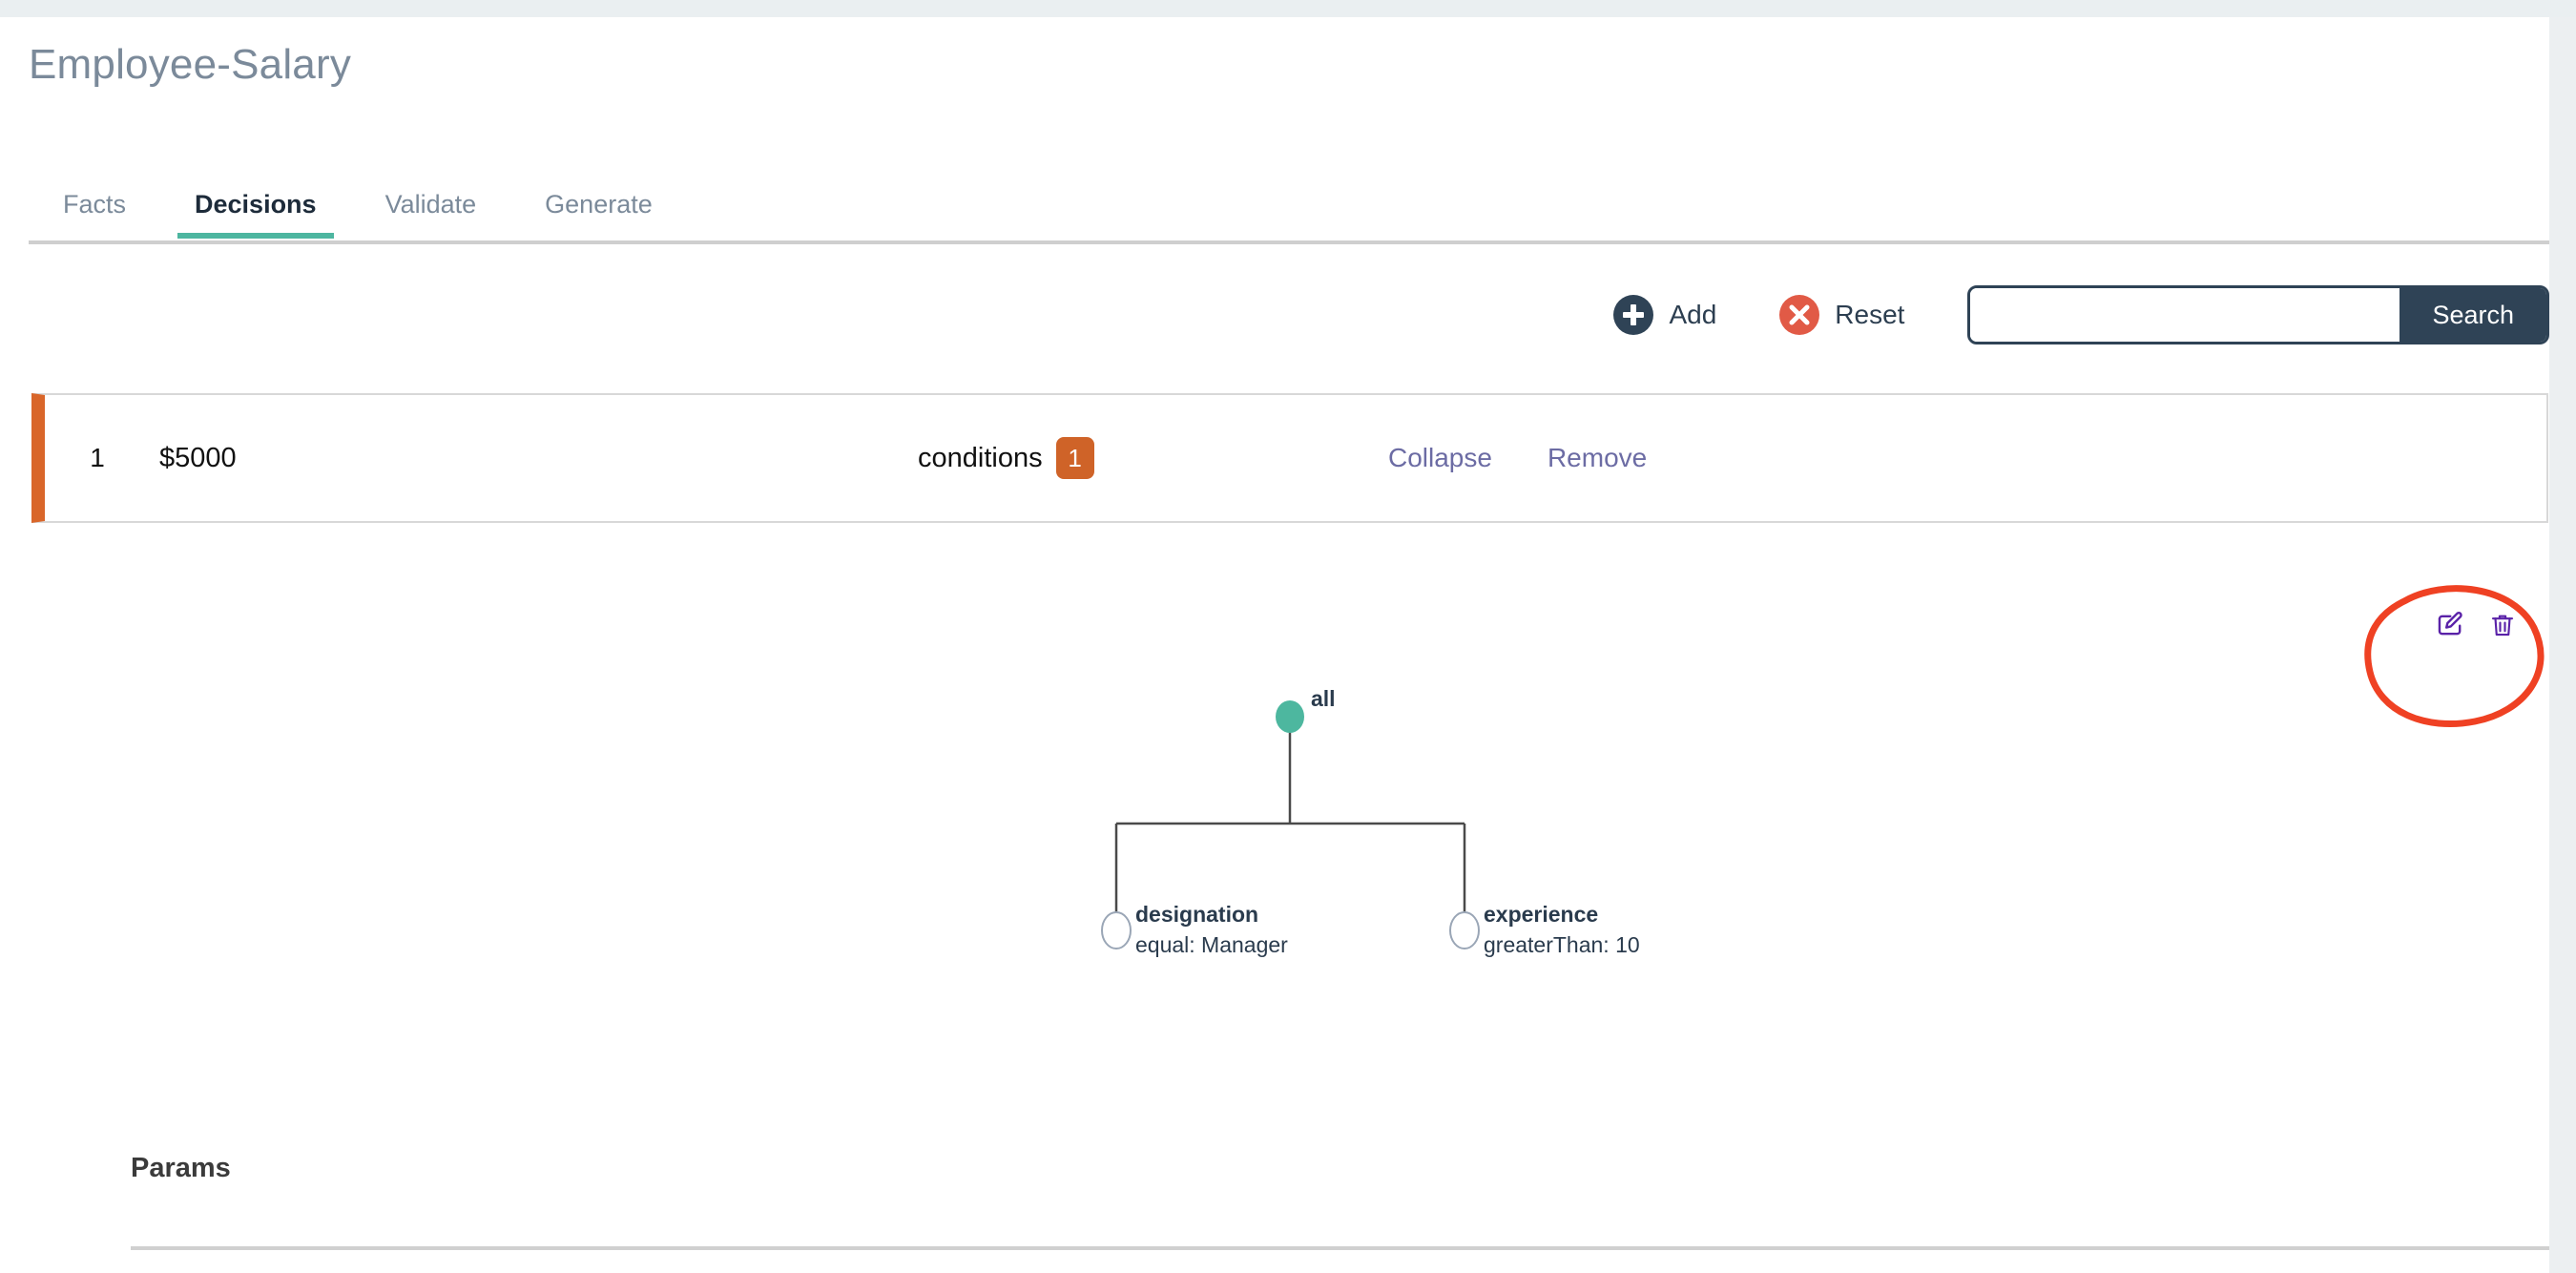 This screenshot has height=1273, width=2576. Describe the element at coordinates (1799, 315) in the screenshot. I see `x-circle-icon` at that location.